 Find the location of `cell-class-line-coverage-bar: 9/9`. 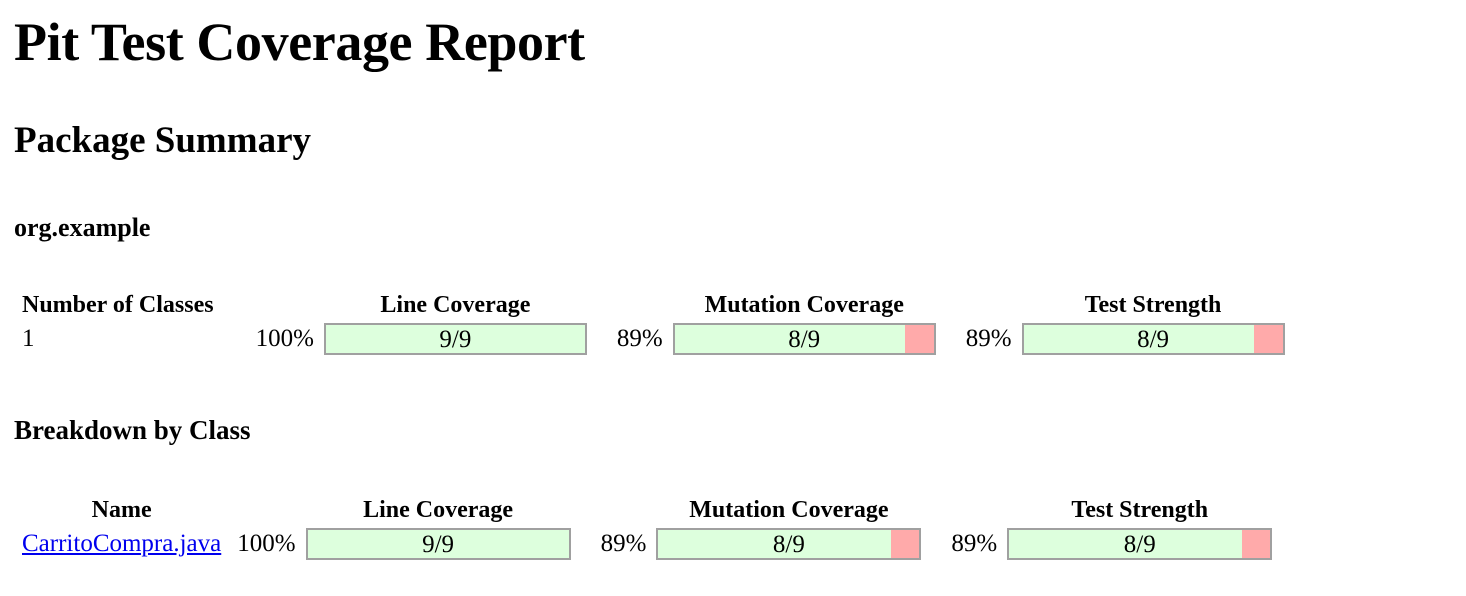

cell-class-line-coverage-bar: 9/9 is located at coordinates (445, 544).